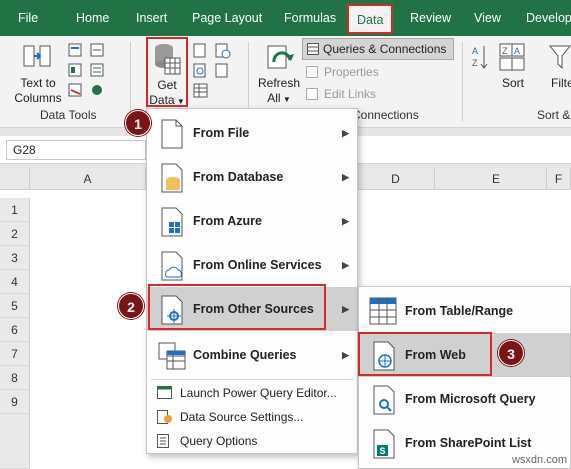 The width and height of the screenshot is (571, 469). Describe the element at coordinates (554, 115) in the screenshot. I see `sort-filter-group-label: Sort &` at that location.